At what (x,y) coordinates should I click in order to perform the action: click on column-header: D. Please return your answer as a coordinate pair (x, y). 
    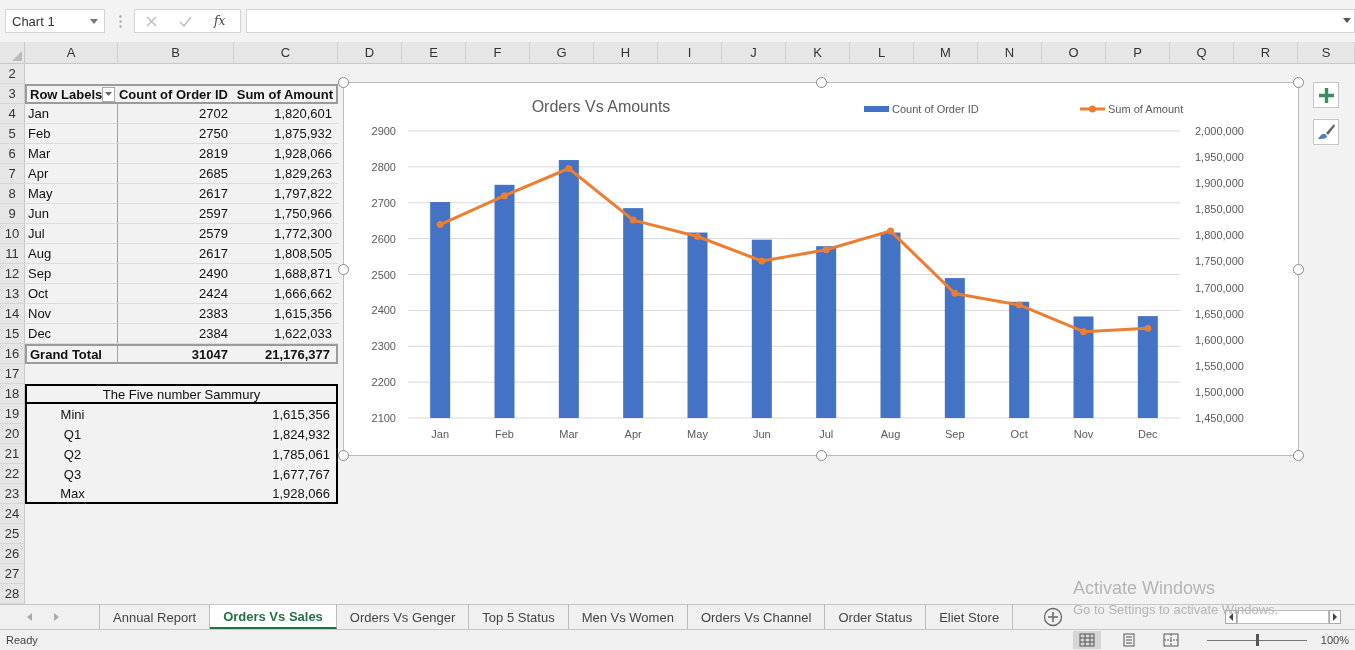
    Looking at the image, I should click on (370, 53).